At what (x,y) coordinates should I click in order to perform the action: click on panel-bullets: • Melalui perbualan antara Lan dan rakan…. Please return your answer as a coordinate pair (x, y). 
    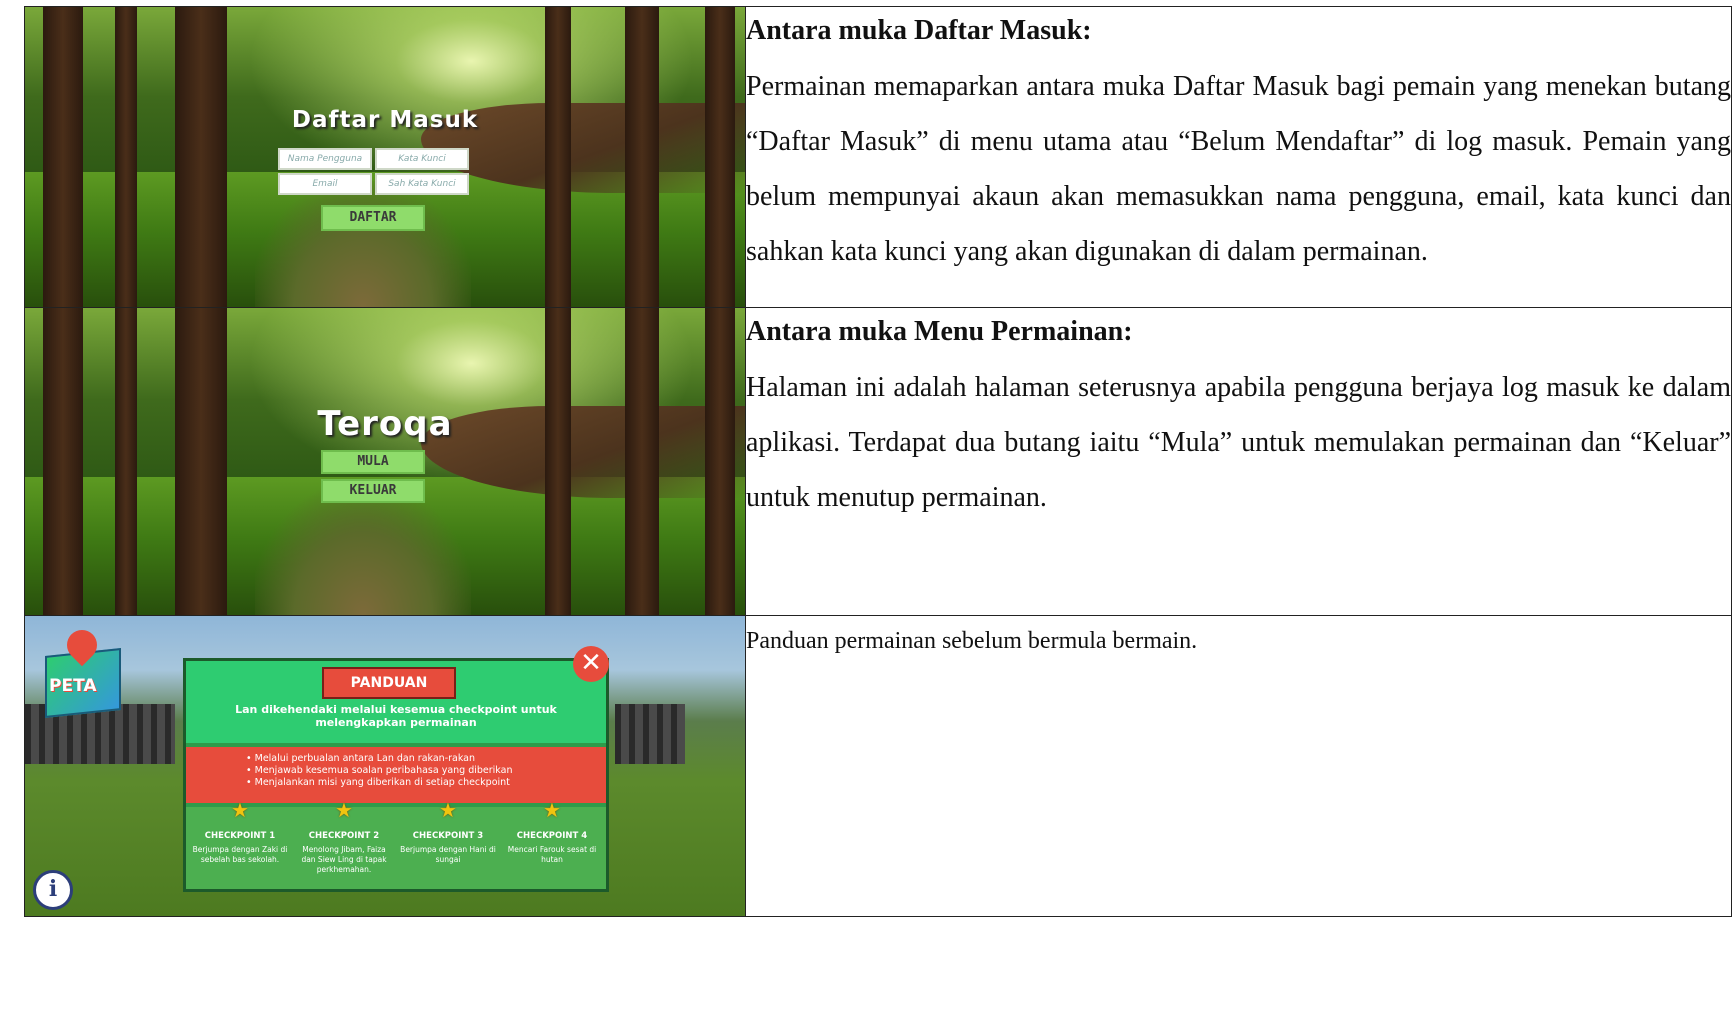
    Looking at the image, I should click on (379, 771).